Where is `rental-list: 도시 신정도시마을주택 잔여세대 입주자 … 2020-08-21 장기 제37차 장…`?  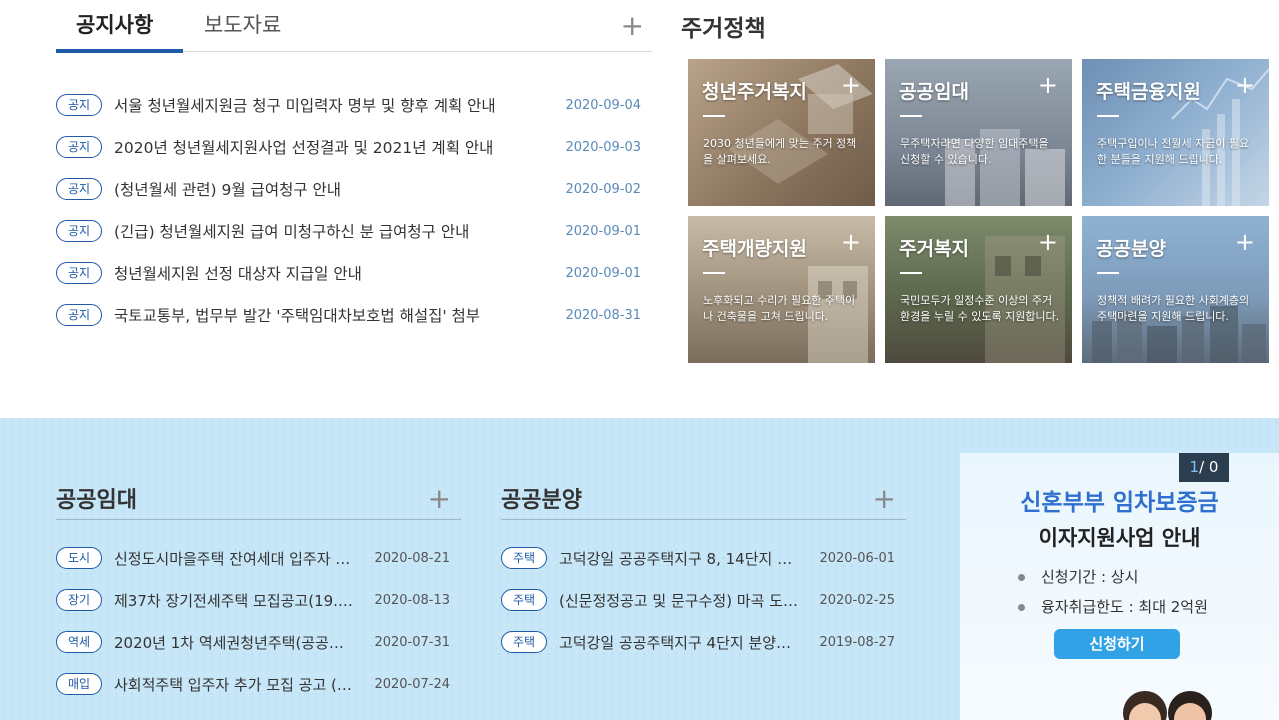 rental-list: 도시 신정도시마을주택 잔여세대 입주자 … 2020-08-21 장기 제37차 장… is located at coordinates (258, 621).